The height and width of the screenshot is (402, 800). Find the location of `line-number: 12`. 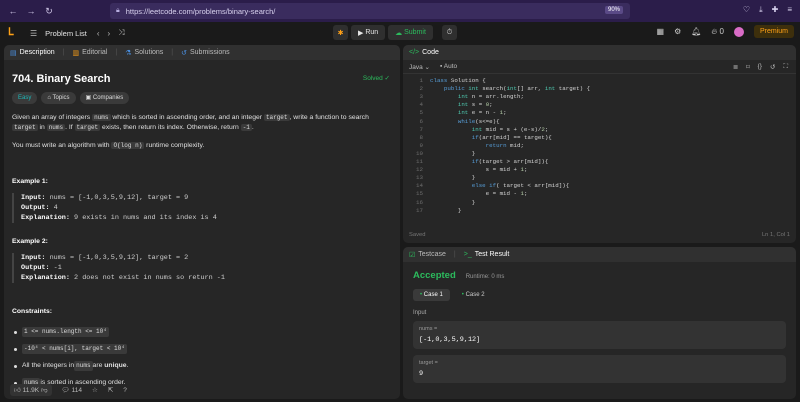

line-number: 12 is located at coordinates (419, 170).